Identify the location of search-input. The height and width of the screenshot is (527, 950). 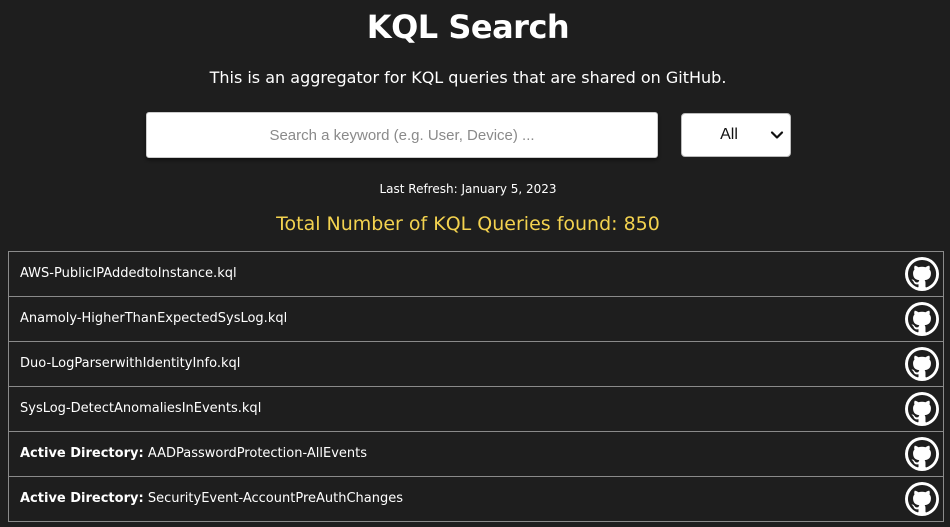
(402, 135).